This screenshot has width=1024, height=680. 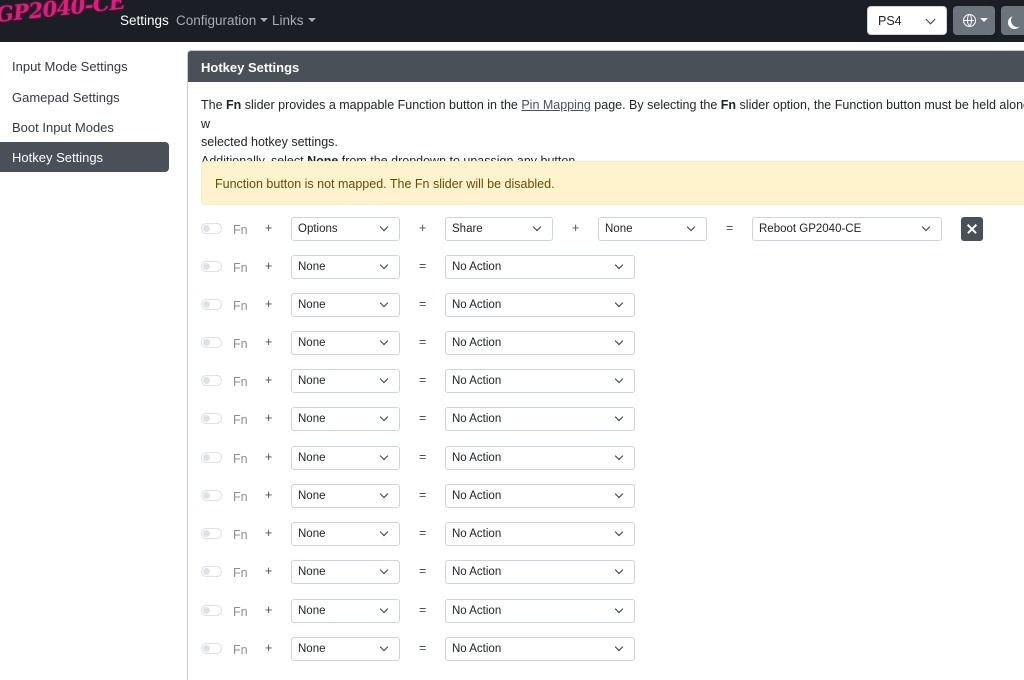 I want to click on sidebar-item-input-mode-settings: Input Mode Settings, so click(x=84, y=66).